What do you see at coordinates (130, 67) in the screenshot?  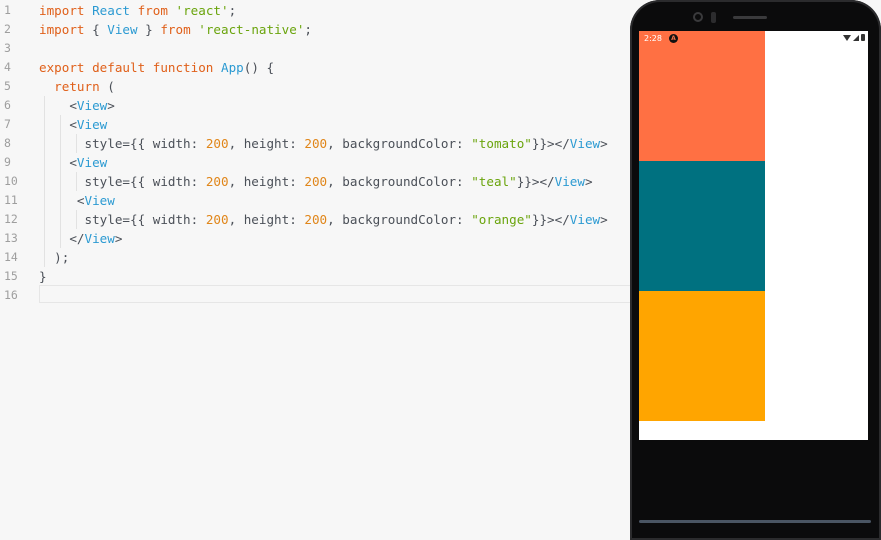 I see `code-token: export default function` at bounding box center [130, 67].